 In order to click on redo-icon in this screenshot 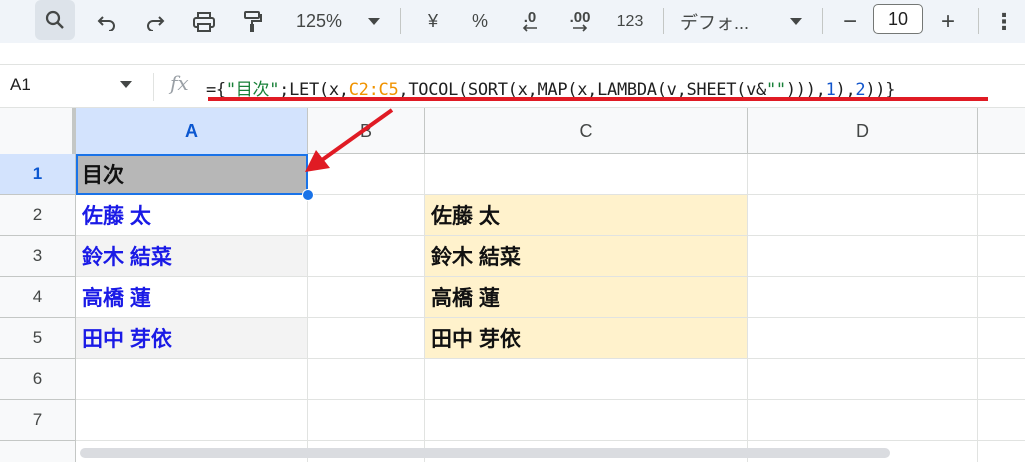, I will do `click(156, 23)`.